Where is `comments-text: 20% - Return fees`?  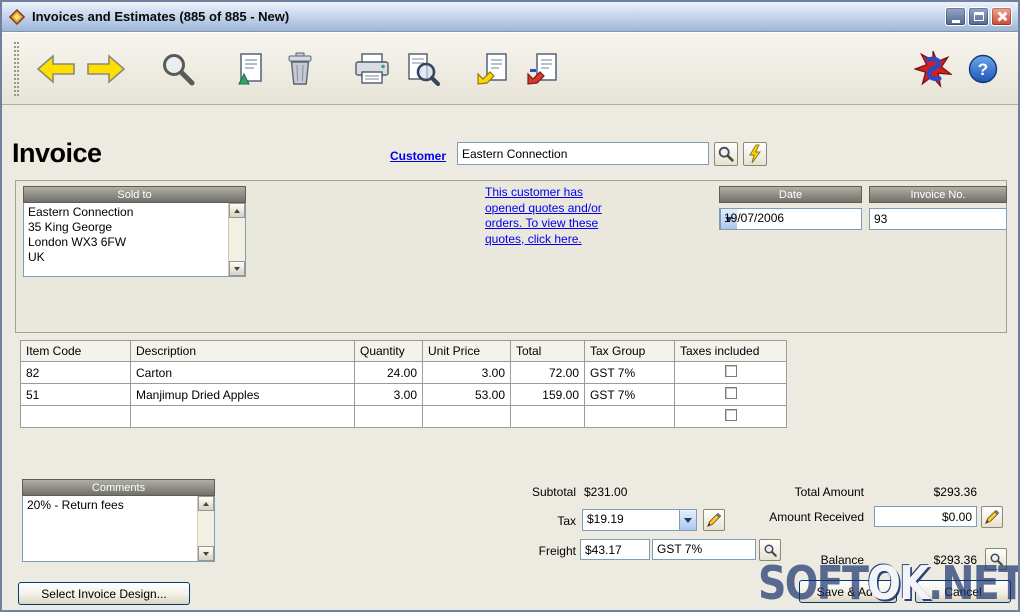
comments-text: 20% - Return fees is located at coordinates (75, 505).